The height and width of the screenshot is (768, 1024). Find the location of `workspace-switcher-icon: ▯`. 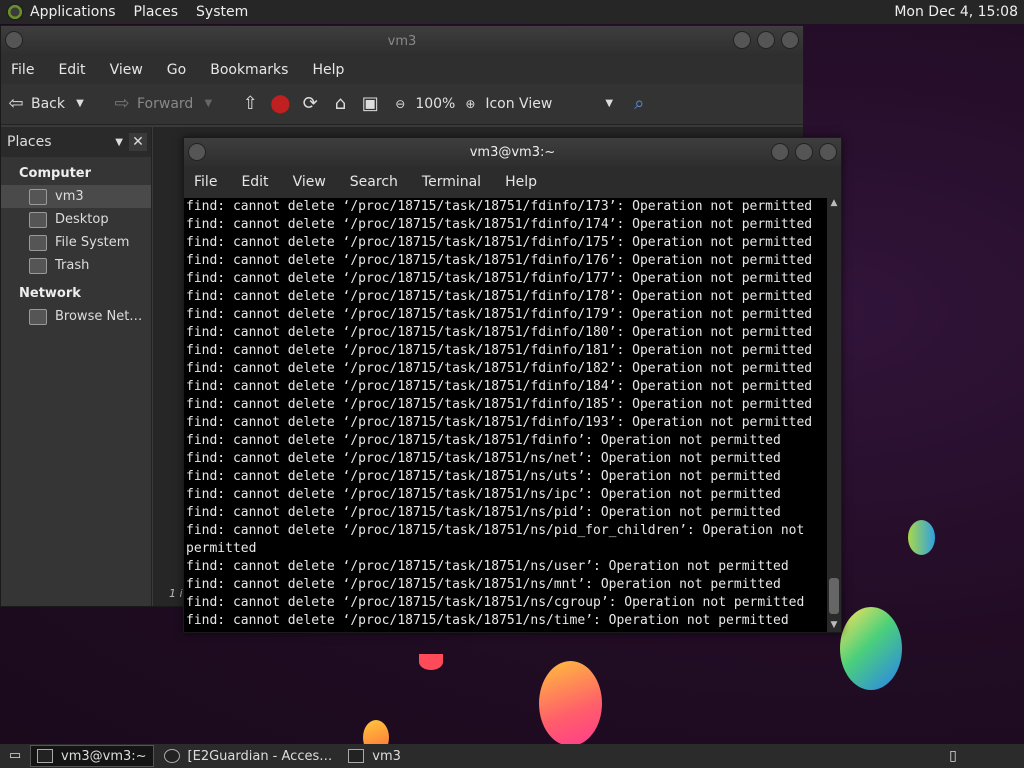

workspace-switcher-icon: ▯ is located at coordinates (953, 756).